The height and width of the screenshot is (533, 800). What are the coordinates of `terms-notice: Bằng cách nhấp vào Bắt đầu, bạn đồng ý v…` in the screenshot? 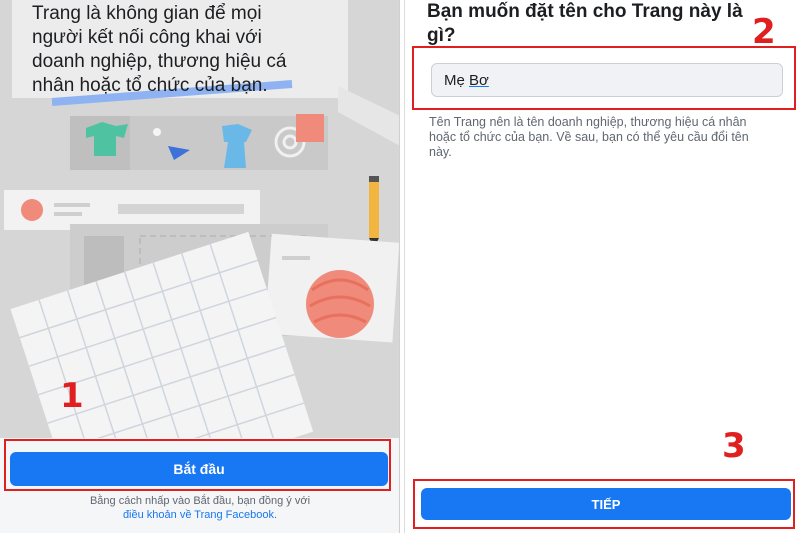 It's located at (200, 508).